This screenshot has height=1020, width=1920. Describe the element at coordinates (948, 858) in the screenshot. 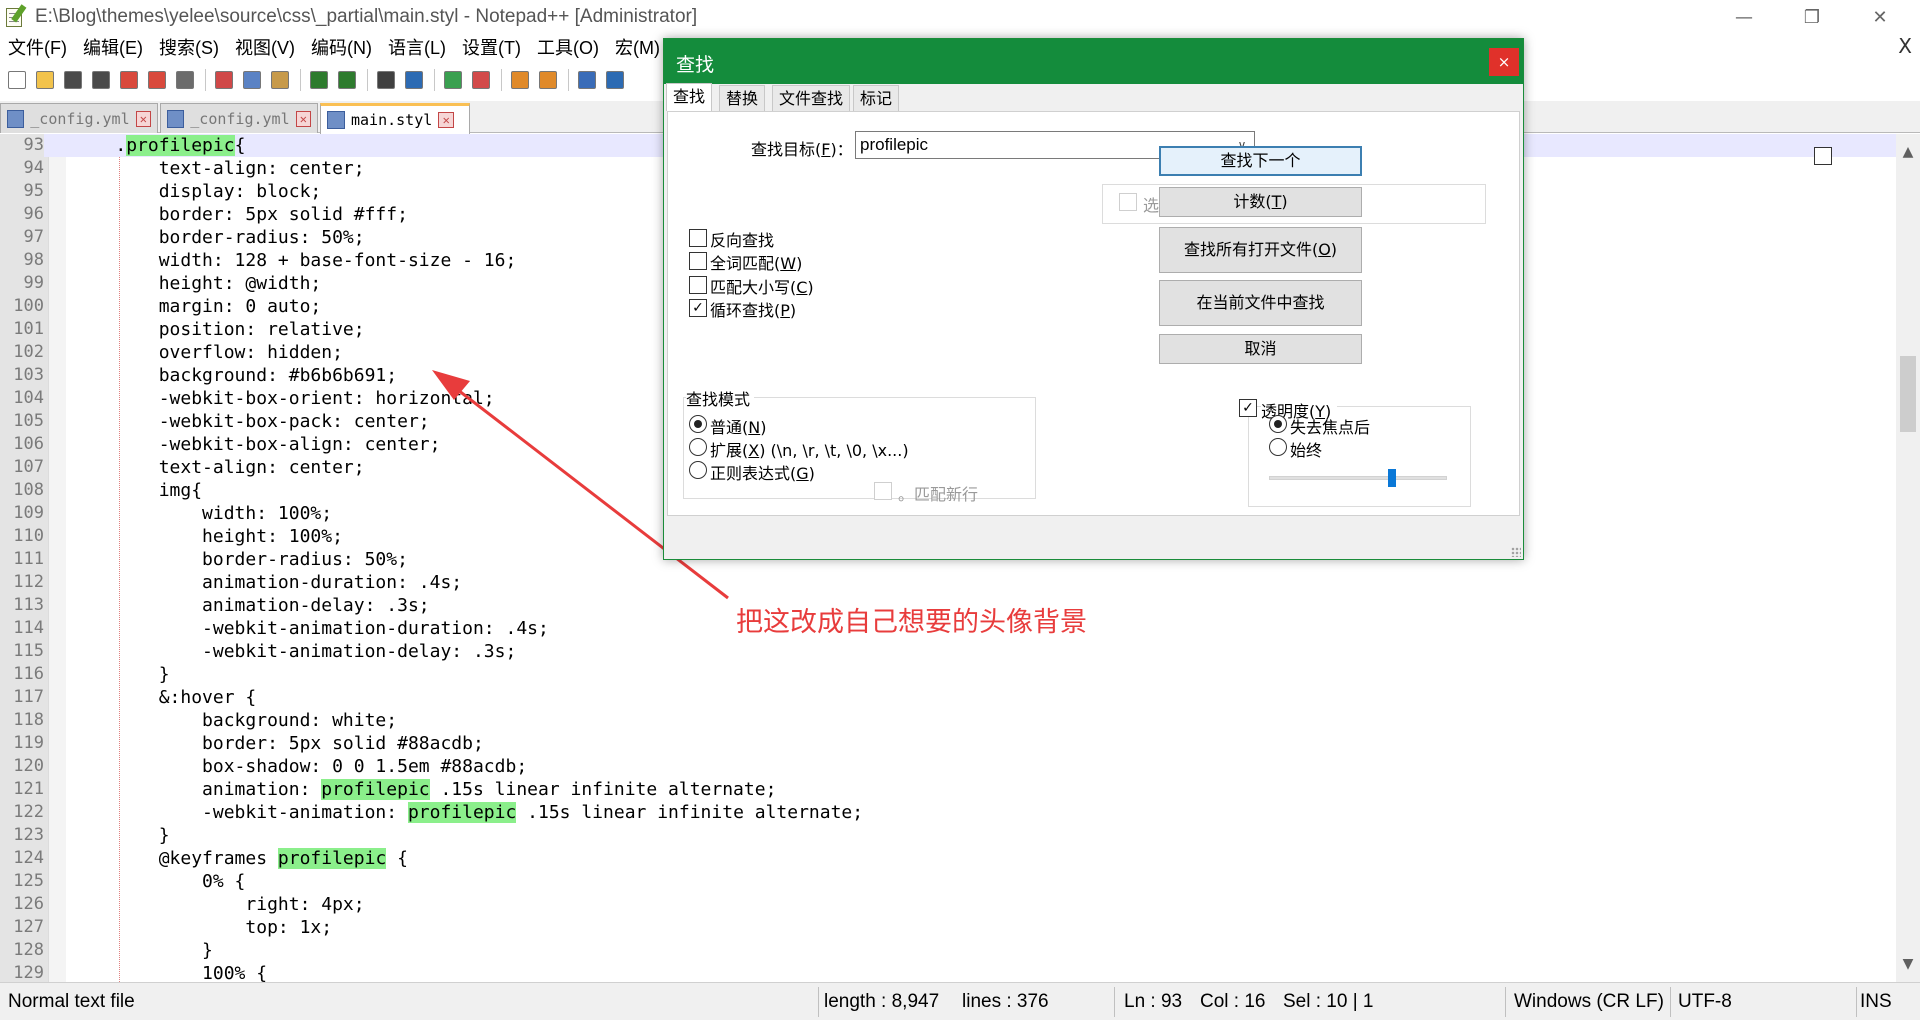

I see `code-line: 124 @keyframes profilepic {` at that location.